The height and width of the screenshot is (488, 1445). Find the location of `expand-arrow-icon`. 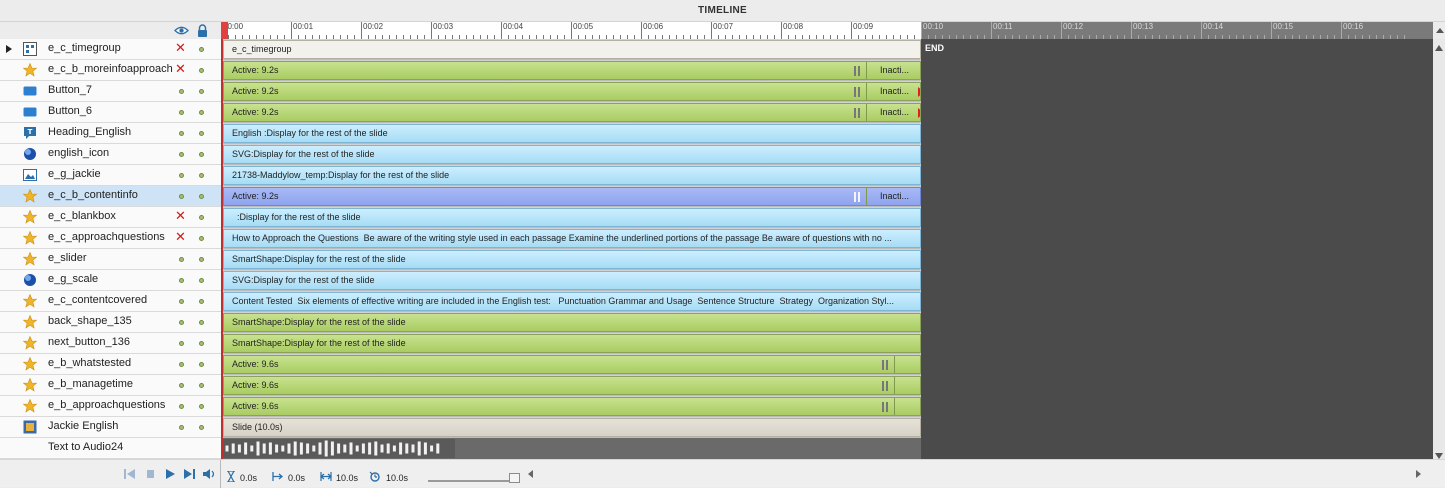

expand-arrow-icon is located at coordinates (9, 49).